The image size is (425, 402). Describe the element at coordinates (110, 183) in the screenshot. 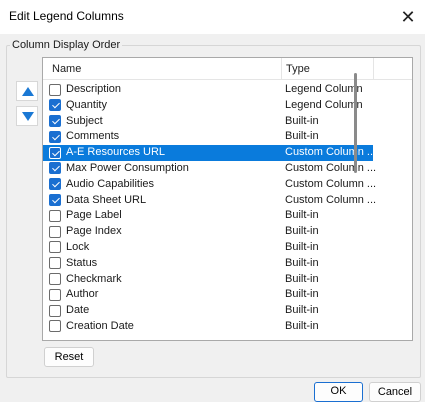

I see `column-name: Audio Capabilities` at that location.